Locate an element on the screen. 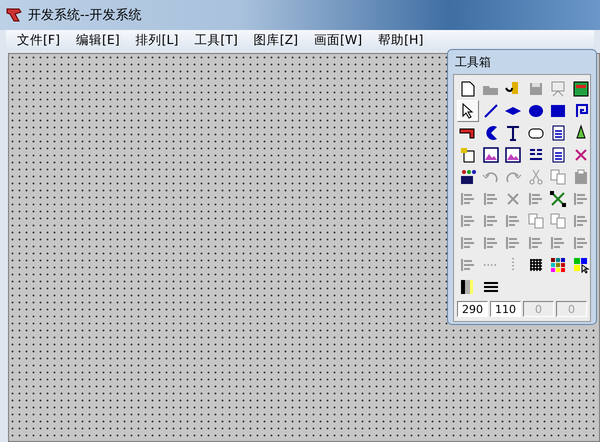  folder-icon is located at coordinates (490, 90).